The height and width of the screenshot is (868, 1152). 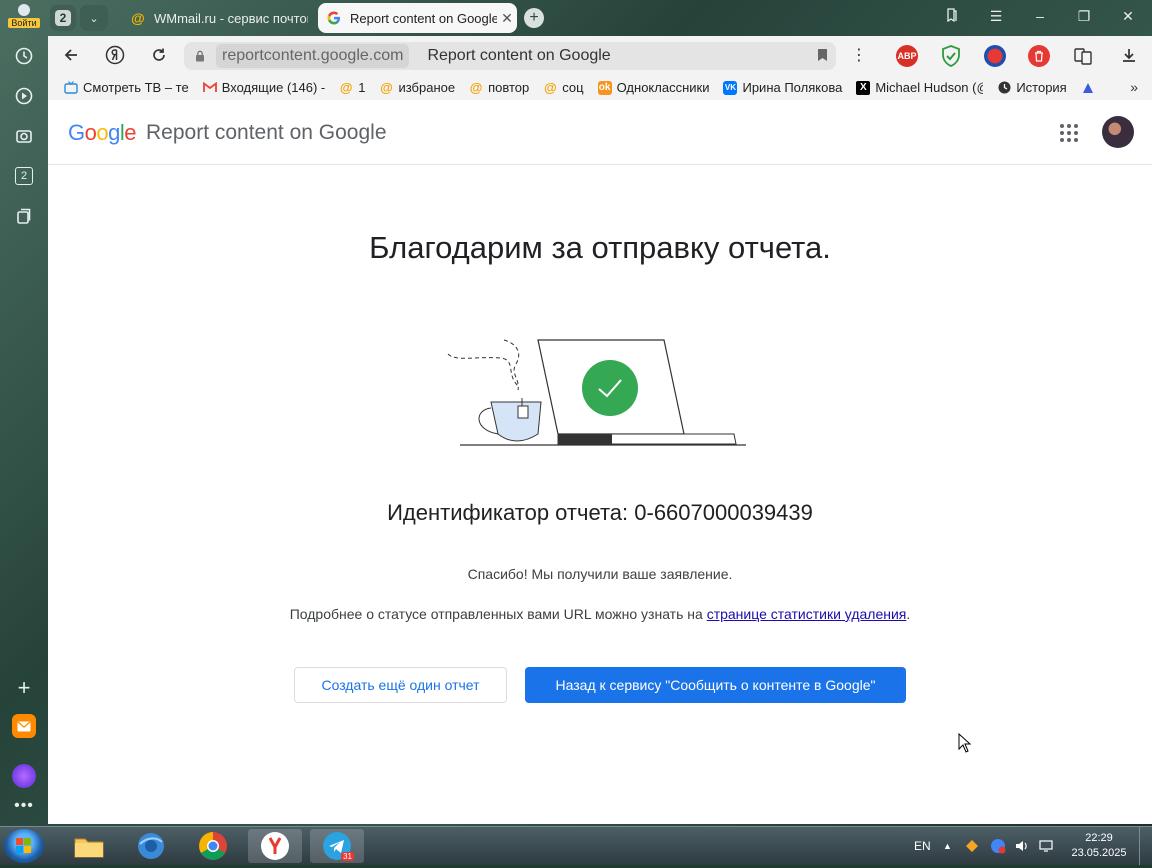 What do you see at coordinates (908, 614) in the screenshot?
I see `status-end: .` at bounding box center [908, 614].